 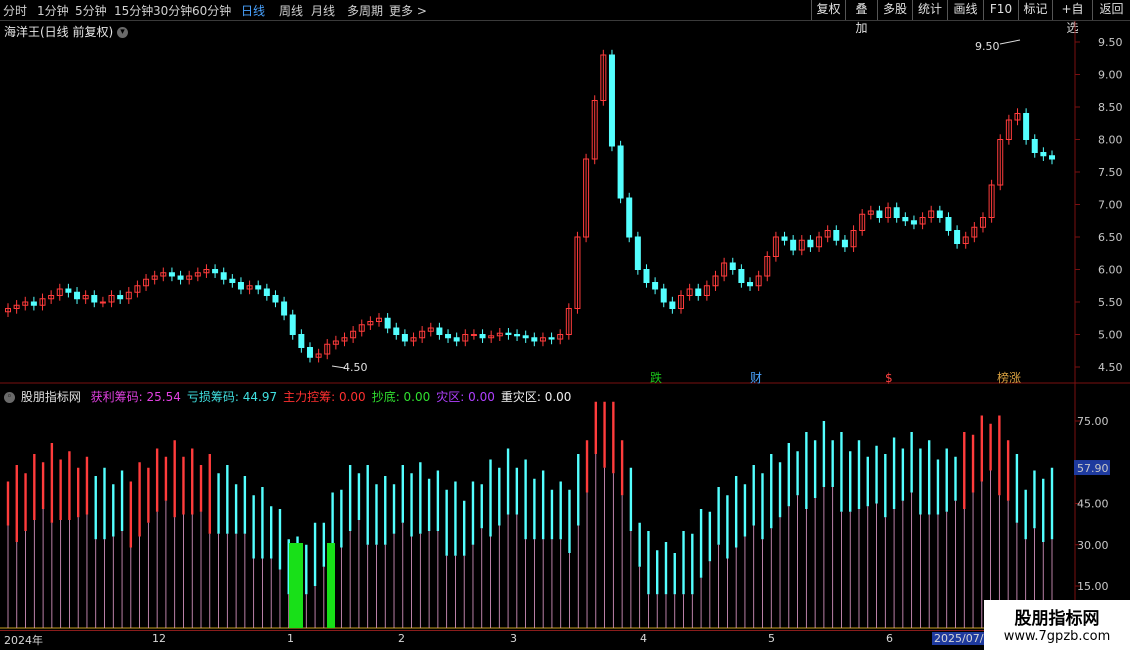 I want to click on current-value-box, so click(x=1092, y=468).